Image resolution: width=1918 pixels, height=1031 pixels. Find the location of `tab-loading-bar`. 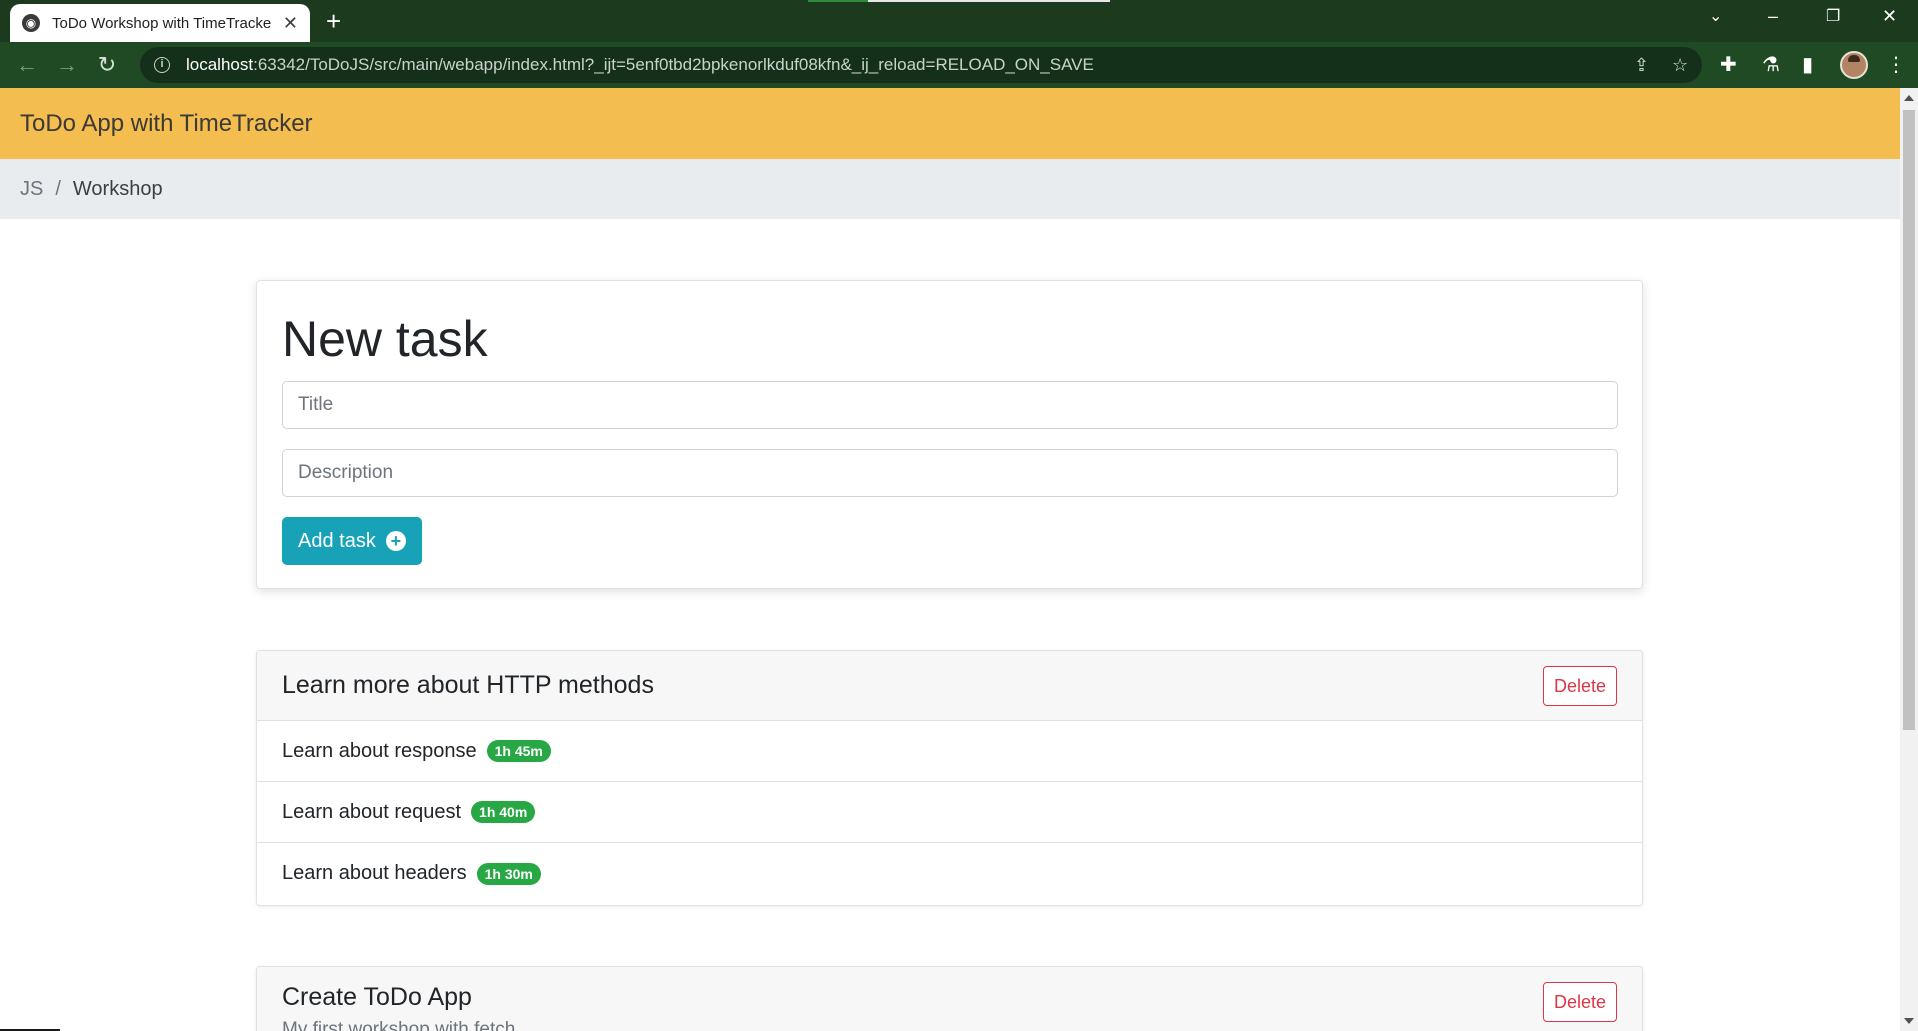

tab-loading-bar is located at coordinates (838, 1).